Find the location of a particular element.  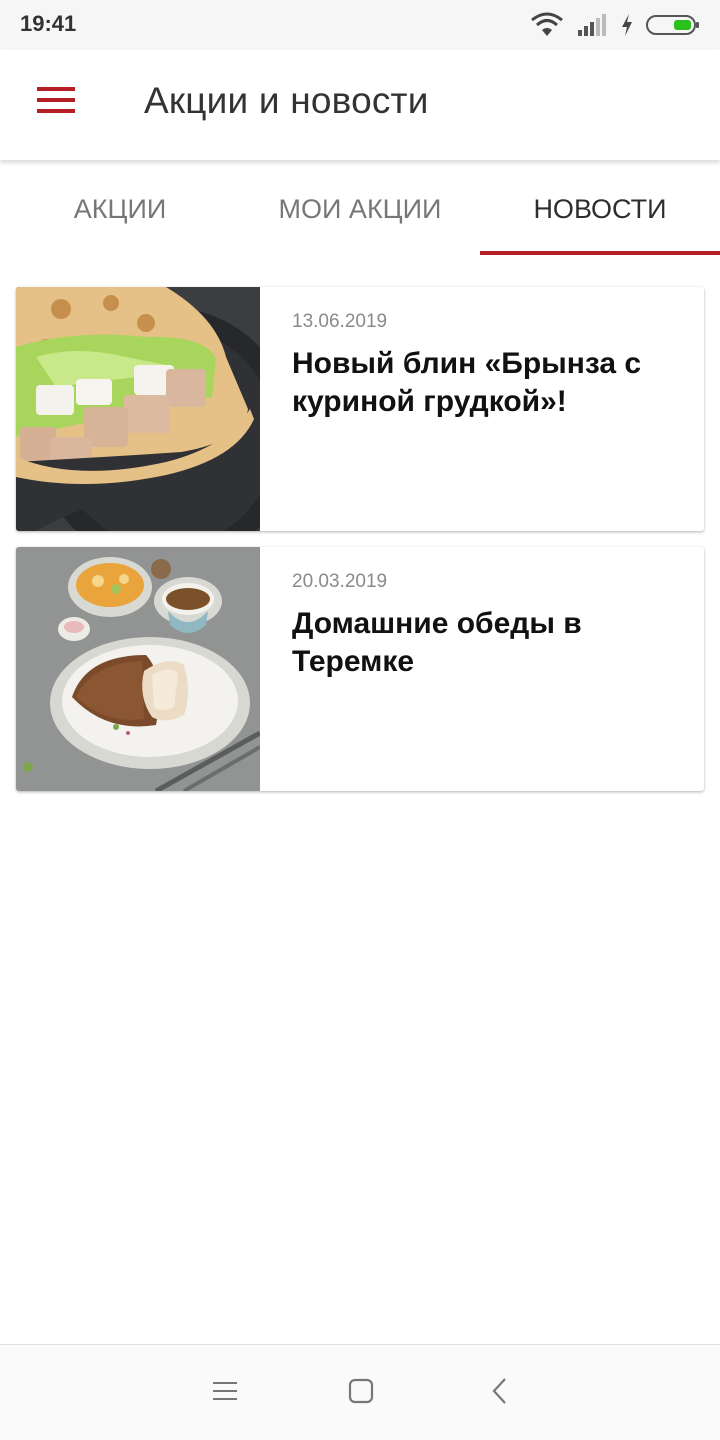

tab-bar: АКЦИИ МОИ АКЦИИ НОВОСТИ is located at coordinates (360, 208).